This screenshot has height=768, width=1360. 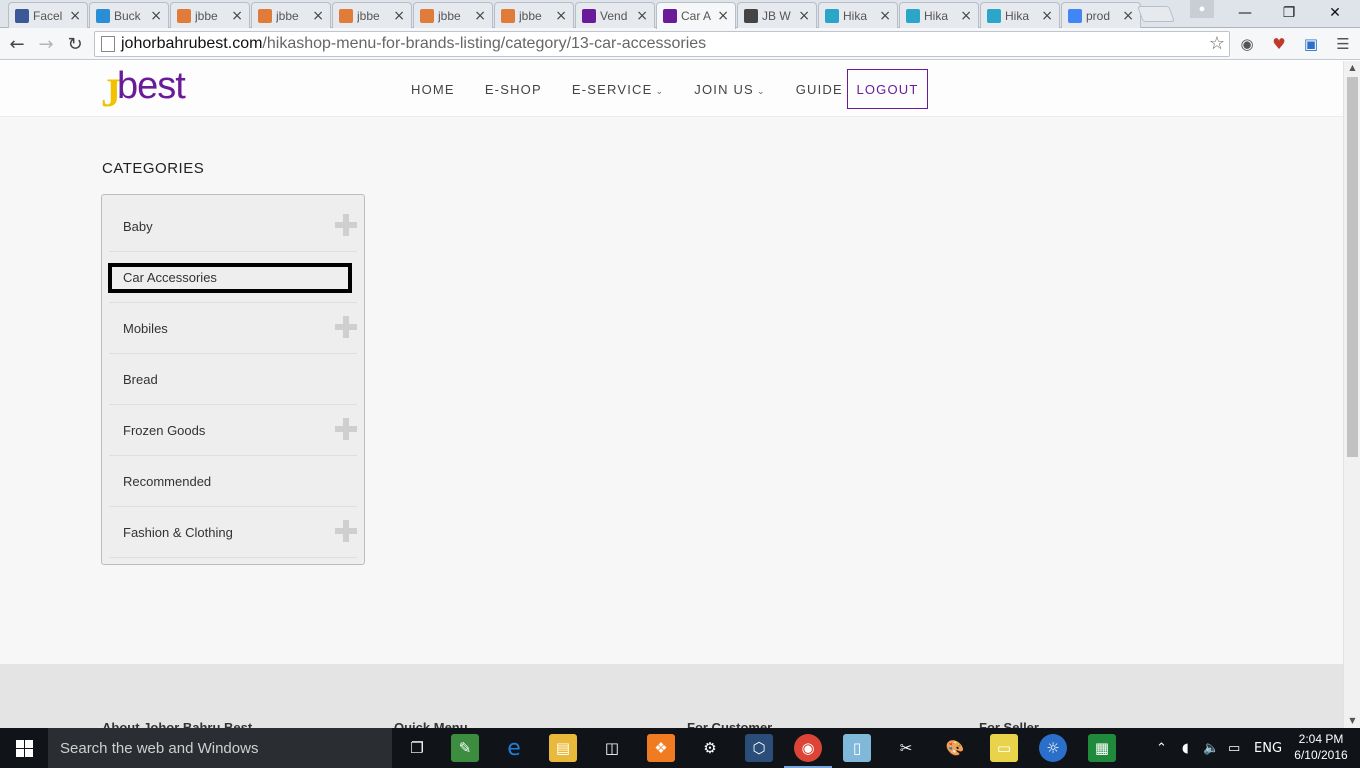 I want to click on sticky-notes-icon: ▭, so click(x=1004, y=748).